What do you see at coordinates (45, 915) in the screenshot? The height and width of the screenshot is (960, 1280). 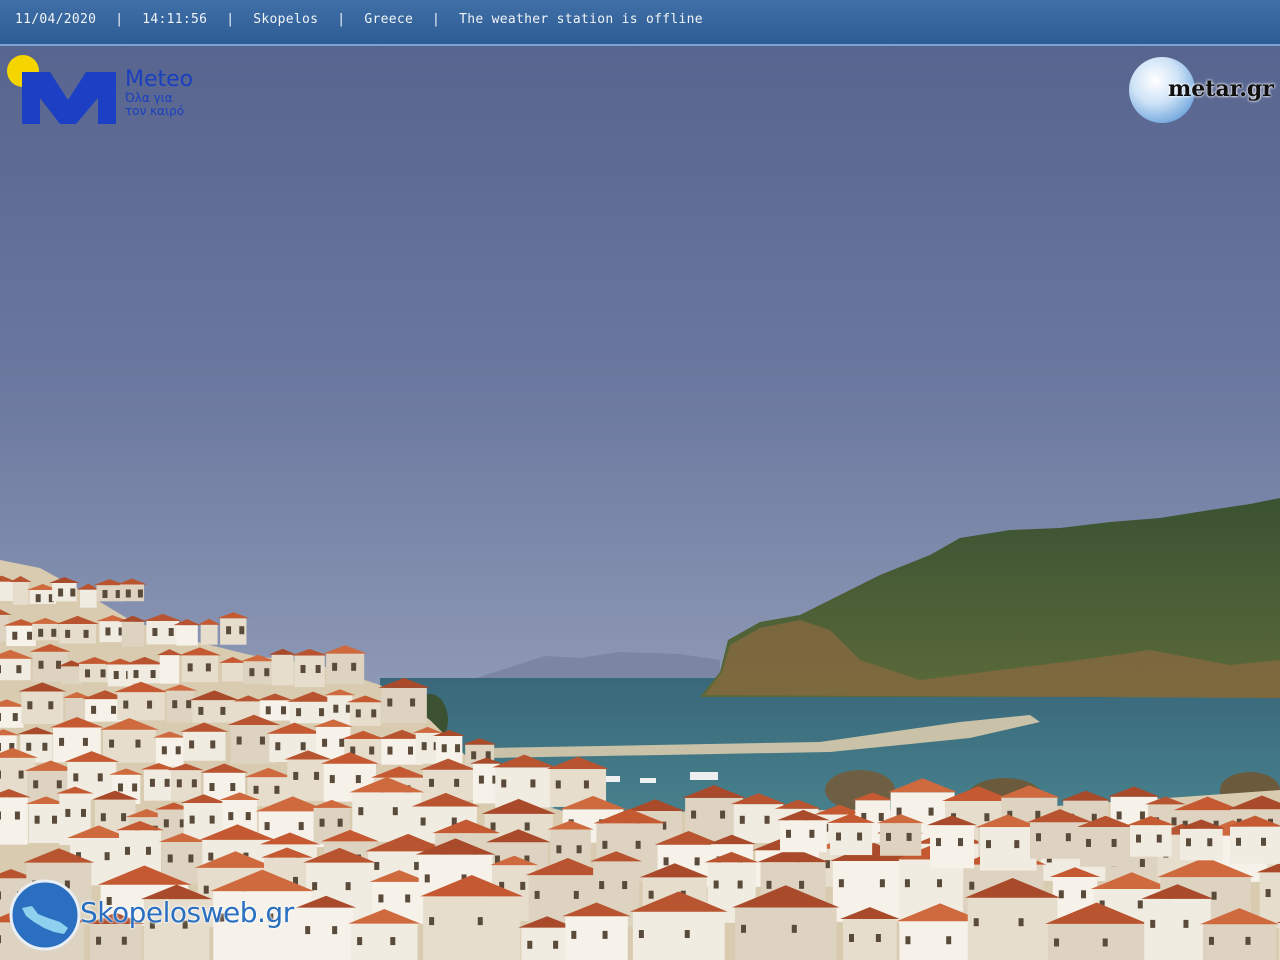 I see `skopelosweb-logo` at bounding box center [45, 915].